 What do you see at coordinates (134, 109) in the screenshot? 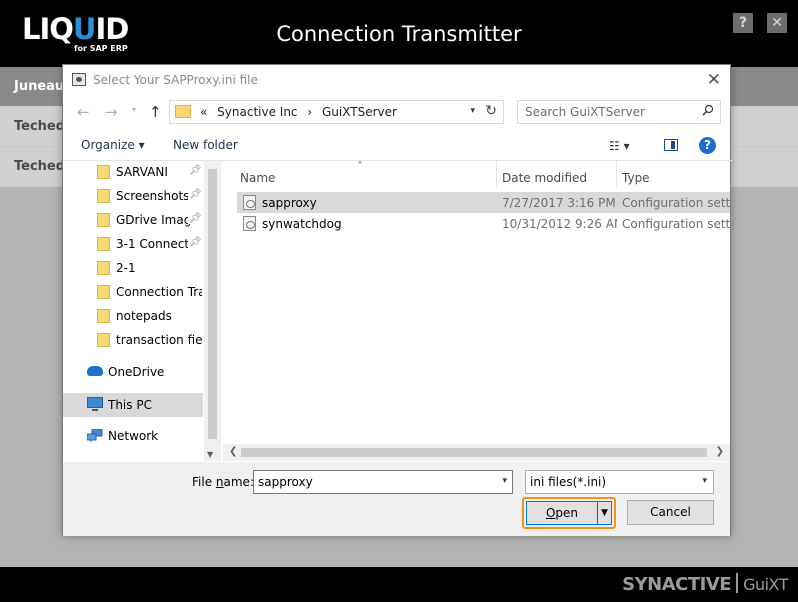
I see `recent-dropdown-icon: ▾` at bounding box center [134, 109].